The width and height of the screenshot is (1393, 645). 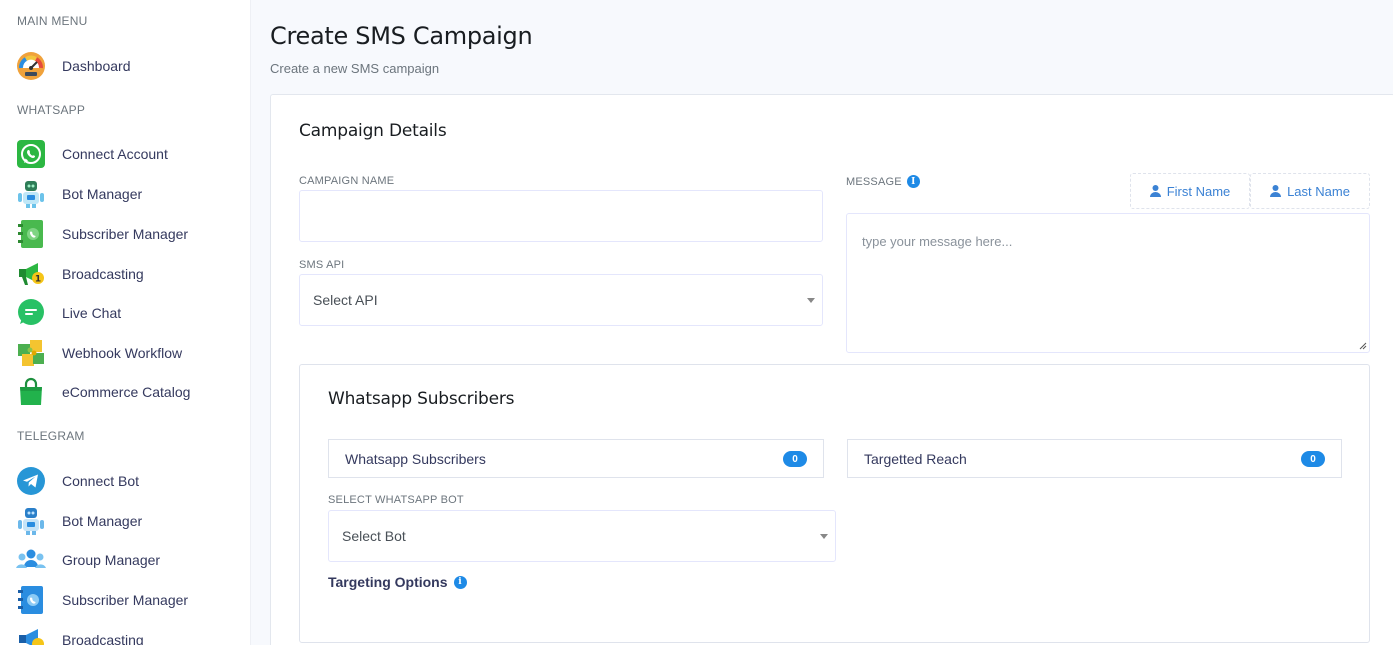 What do you see at coordinates (421, 399) in the screenshot?
I see `whatsapp-subscribers-title: Whatsapp Subscribers` at bounding box center [421, 399].